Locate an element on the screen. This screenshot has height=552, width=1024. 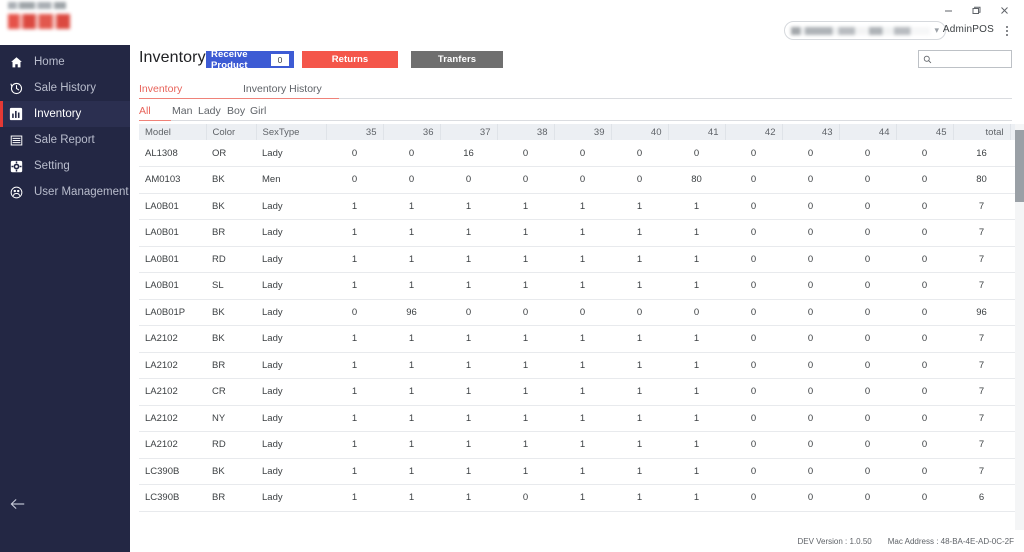
table-row: LA0B01 BK Lady 1 1 1 1 1 1 1 0 0 0 0 7 is located at coordinates (577, 206).